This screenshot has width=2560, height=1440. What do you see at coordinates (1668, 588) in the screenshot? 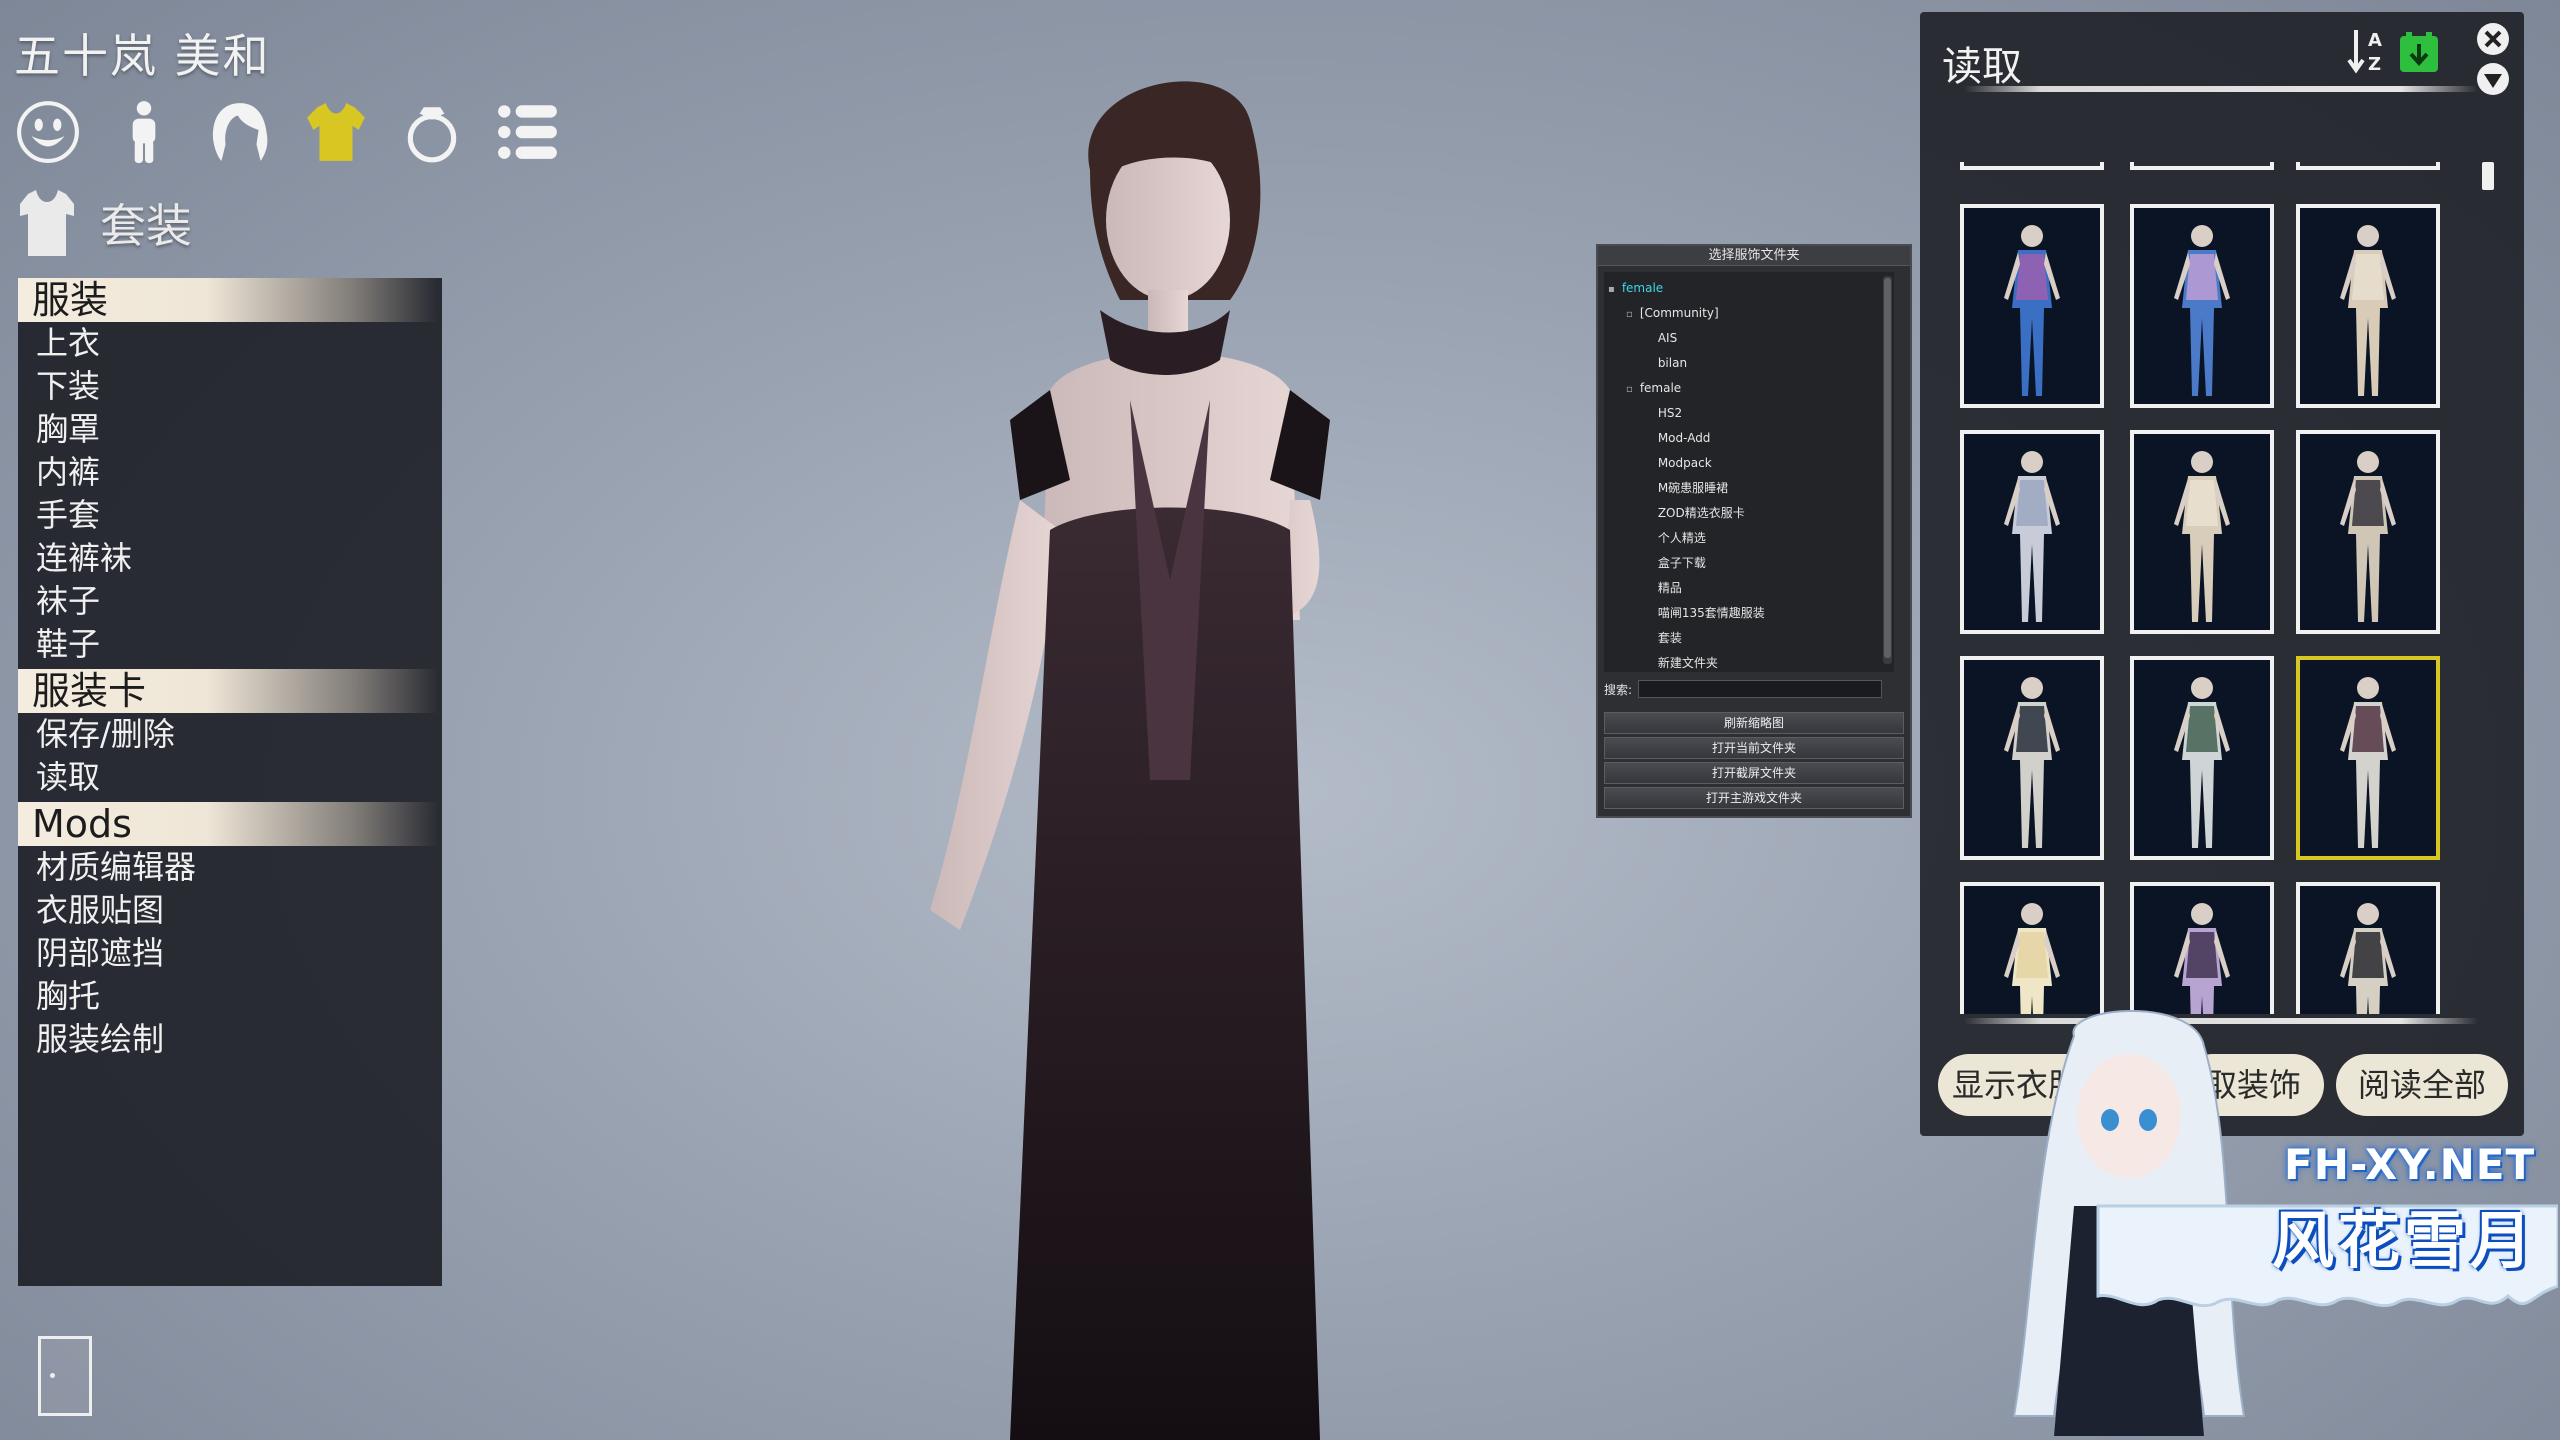
I see `folder-tree-item-label: 精品` at bounding box center [1668, 588].